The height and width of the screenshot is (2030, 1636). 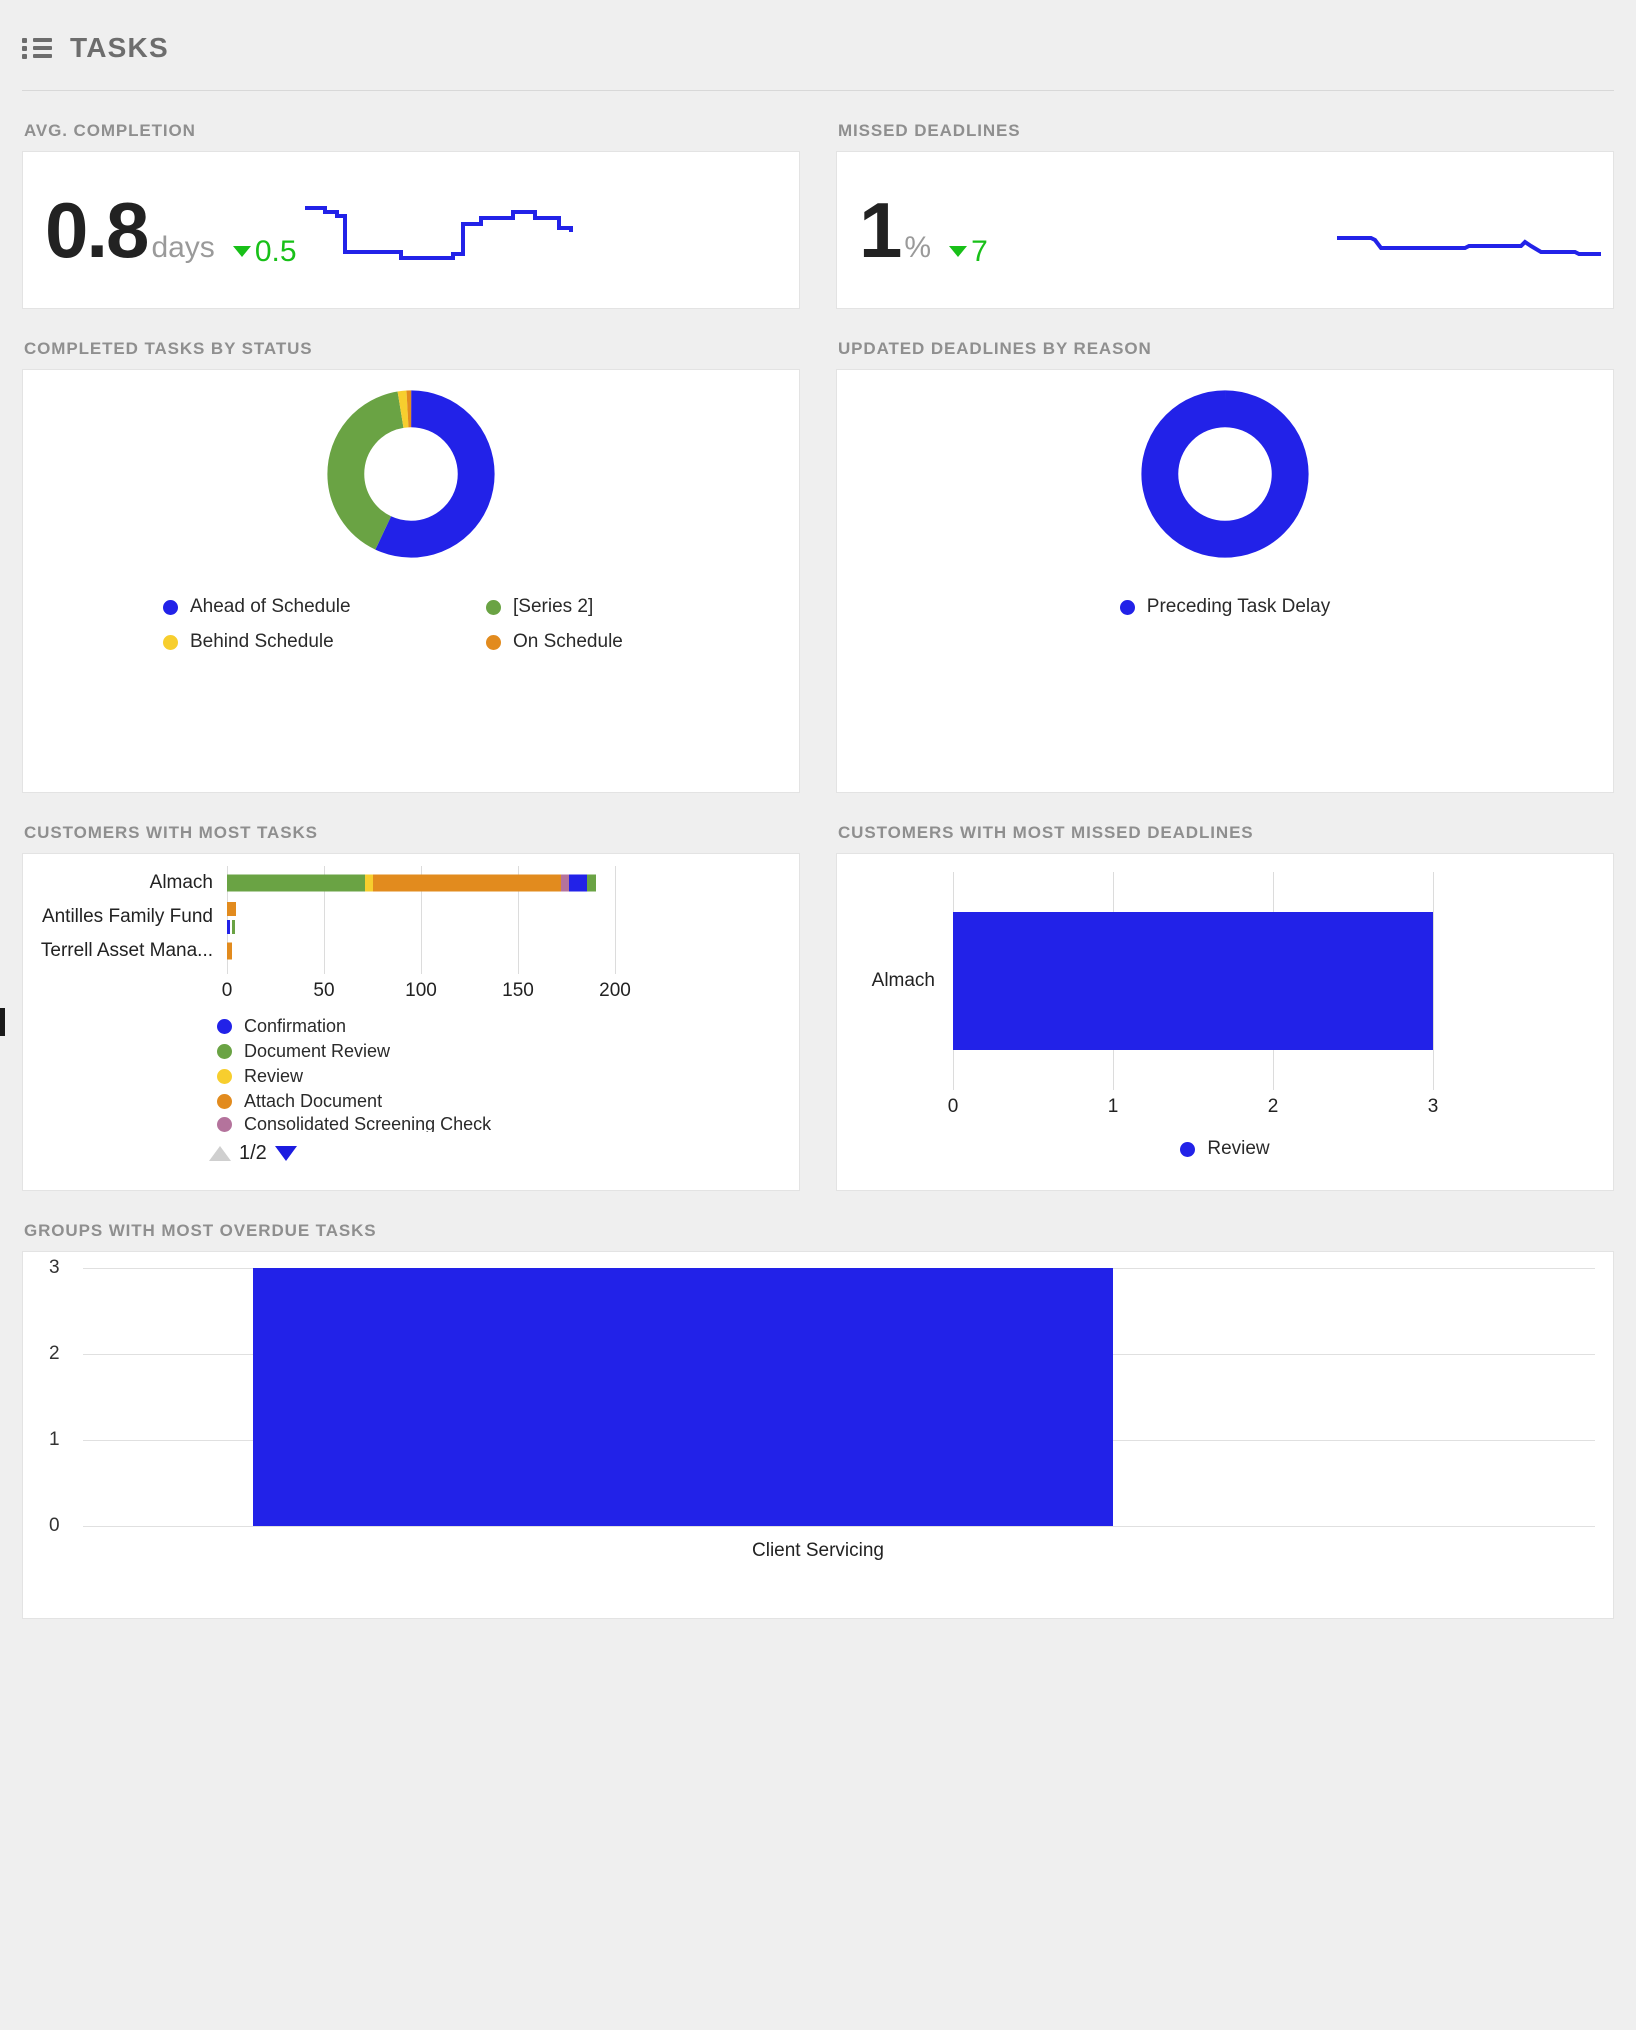 I want to click on legend-item: Preceding Task Delay, so click(x=1225, y=607).